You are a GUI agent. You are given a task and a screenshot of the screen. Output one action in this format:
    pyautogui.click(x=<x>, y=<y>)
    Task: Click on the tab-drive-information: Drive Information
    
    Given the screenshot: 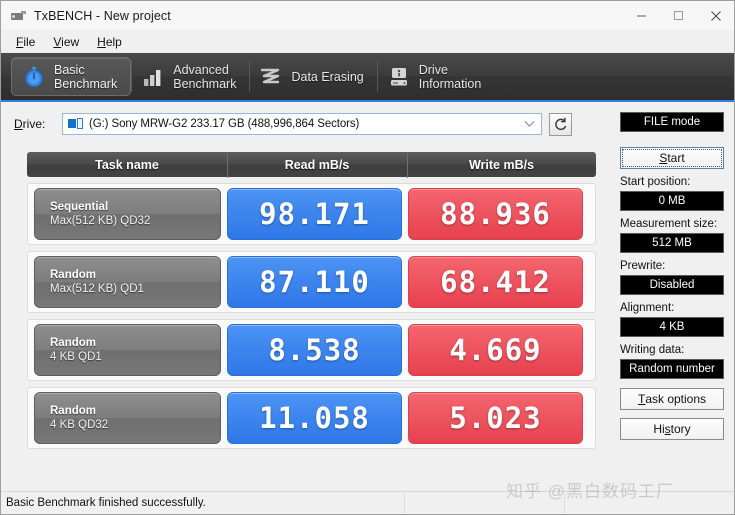 What is the action you would take?
    pyautogui.click(x=435, y=76)
    